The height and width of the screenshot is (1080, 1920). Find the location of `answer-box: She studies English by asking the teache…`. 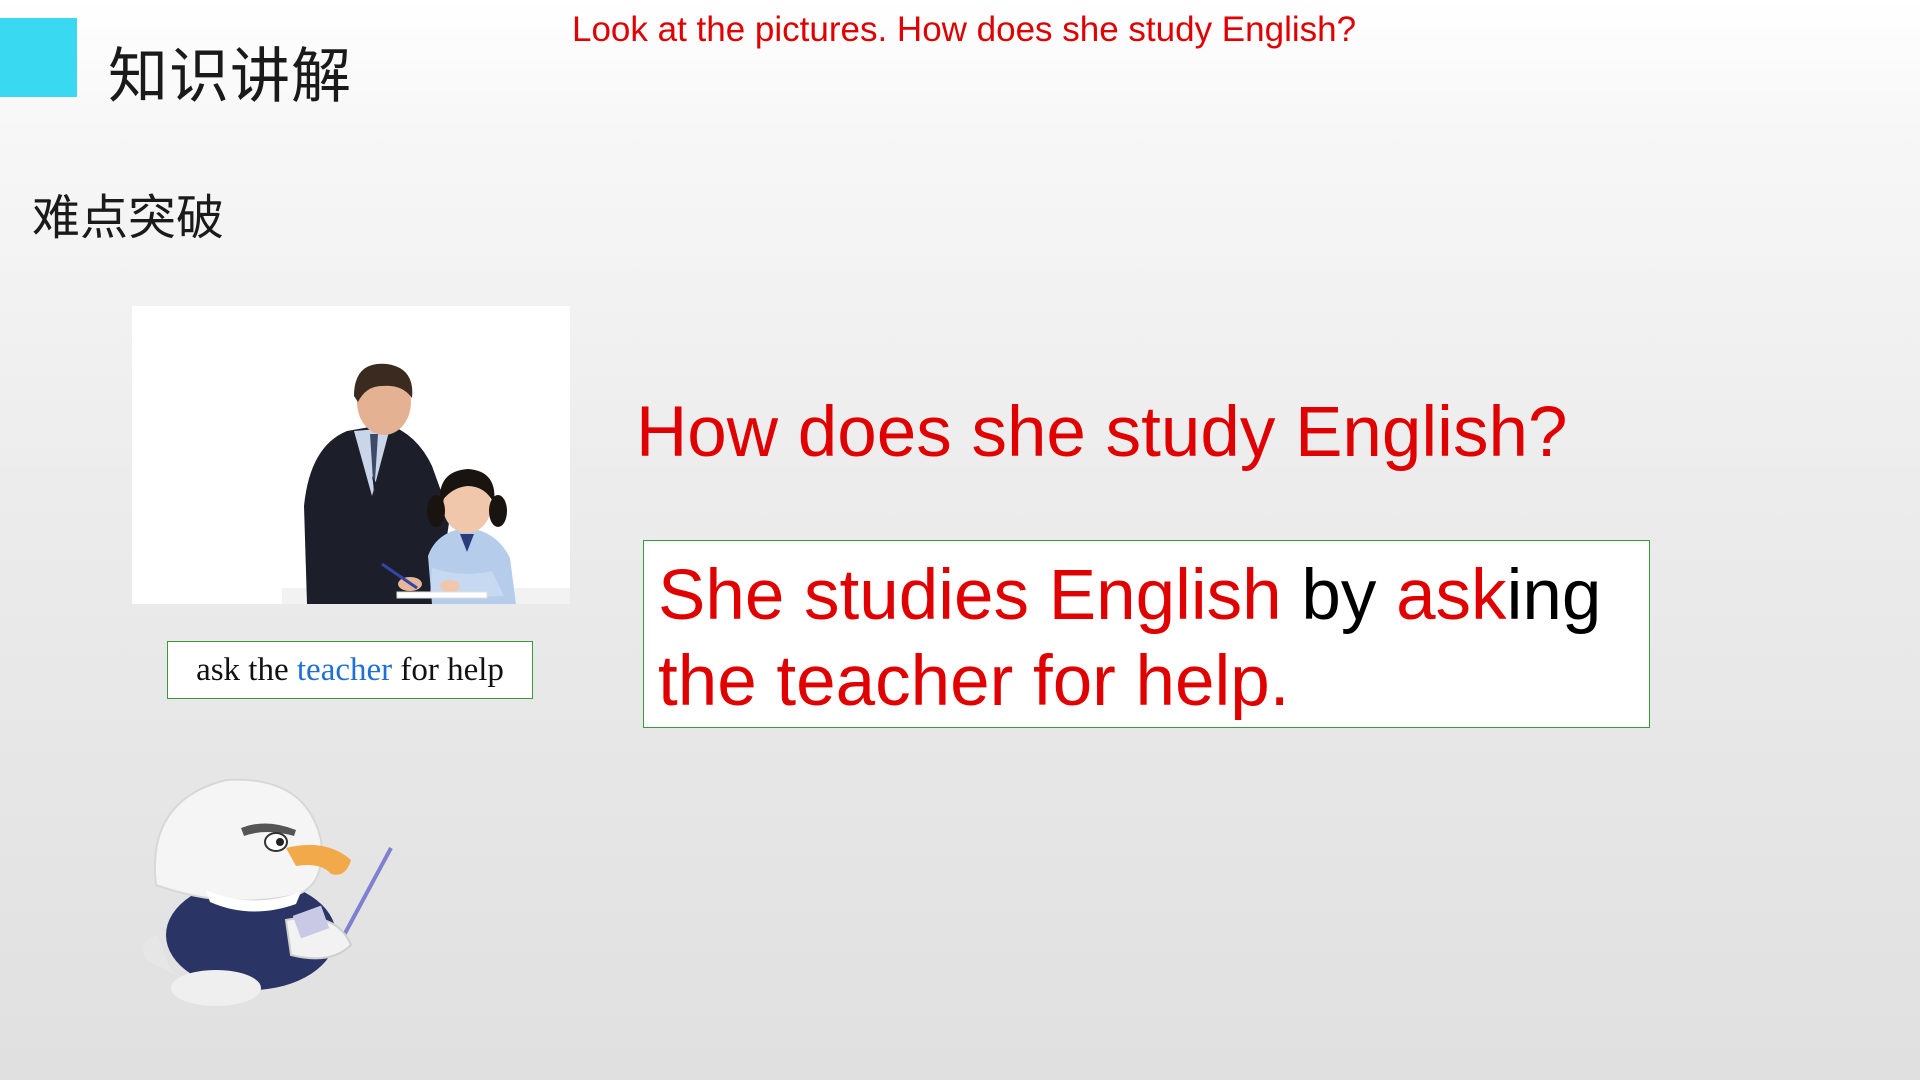

answer-box: She studies English by asking the teache… is located at coordinates (1146, 634).